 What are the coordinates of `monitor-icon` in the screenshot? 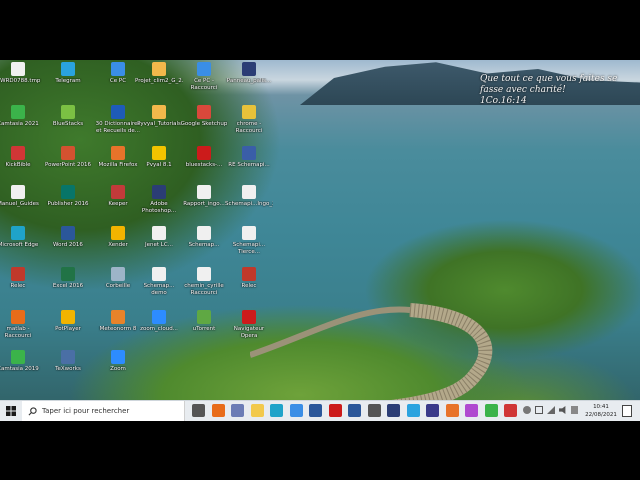 It's located at (374, 410).